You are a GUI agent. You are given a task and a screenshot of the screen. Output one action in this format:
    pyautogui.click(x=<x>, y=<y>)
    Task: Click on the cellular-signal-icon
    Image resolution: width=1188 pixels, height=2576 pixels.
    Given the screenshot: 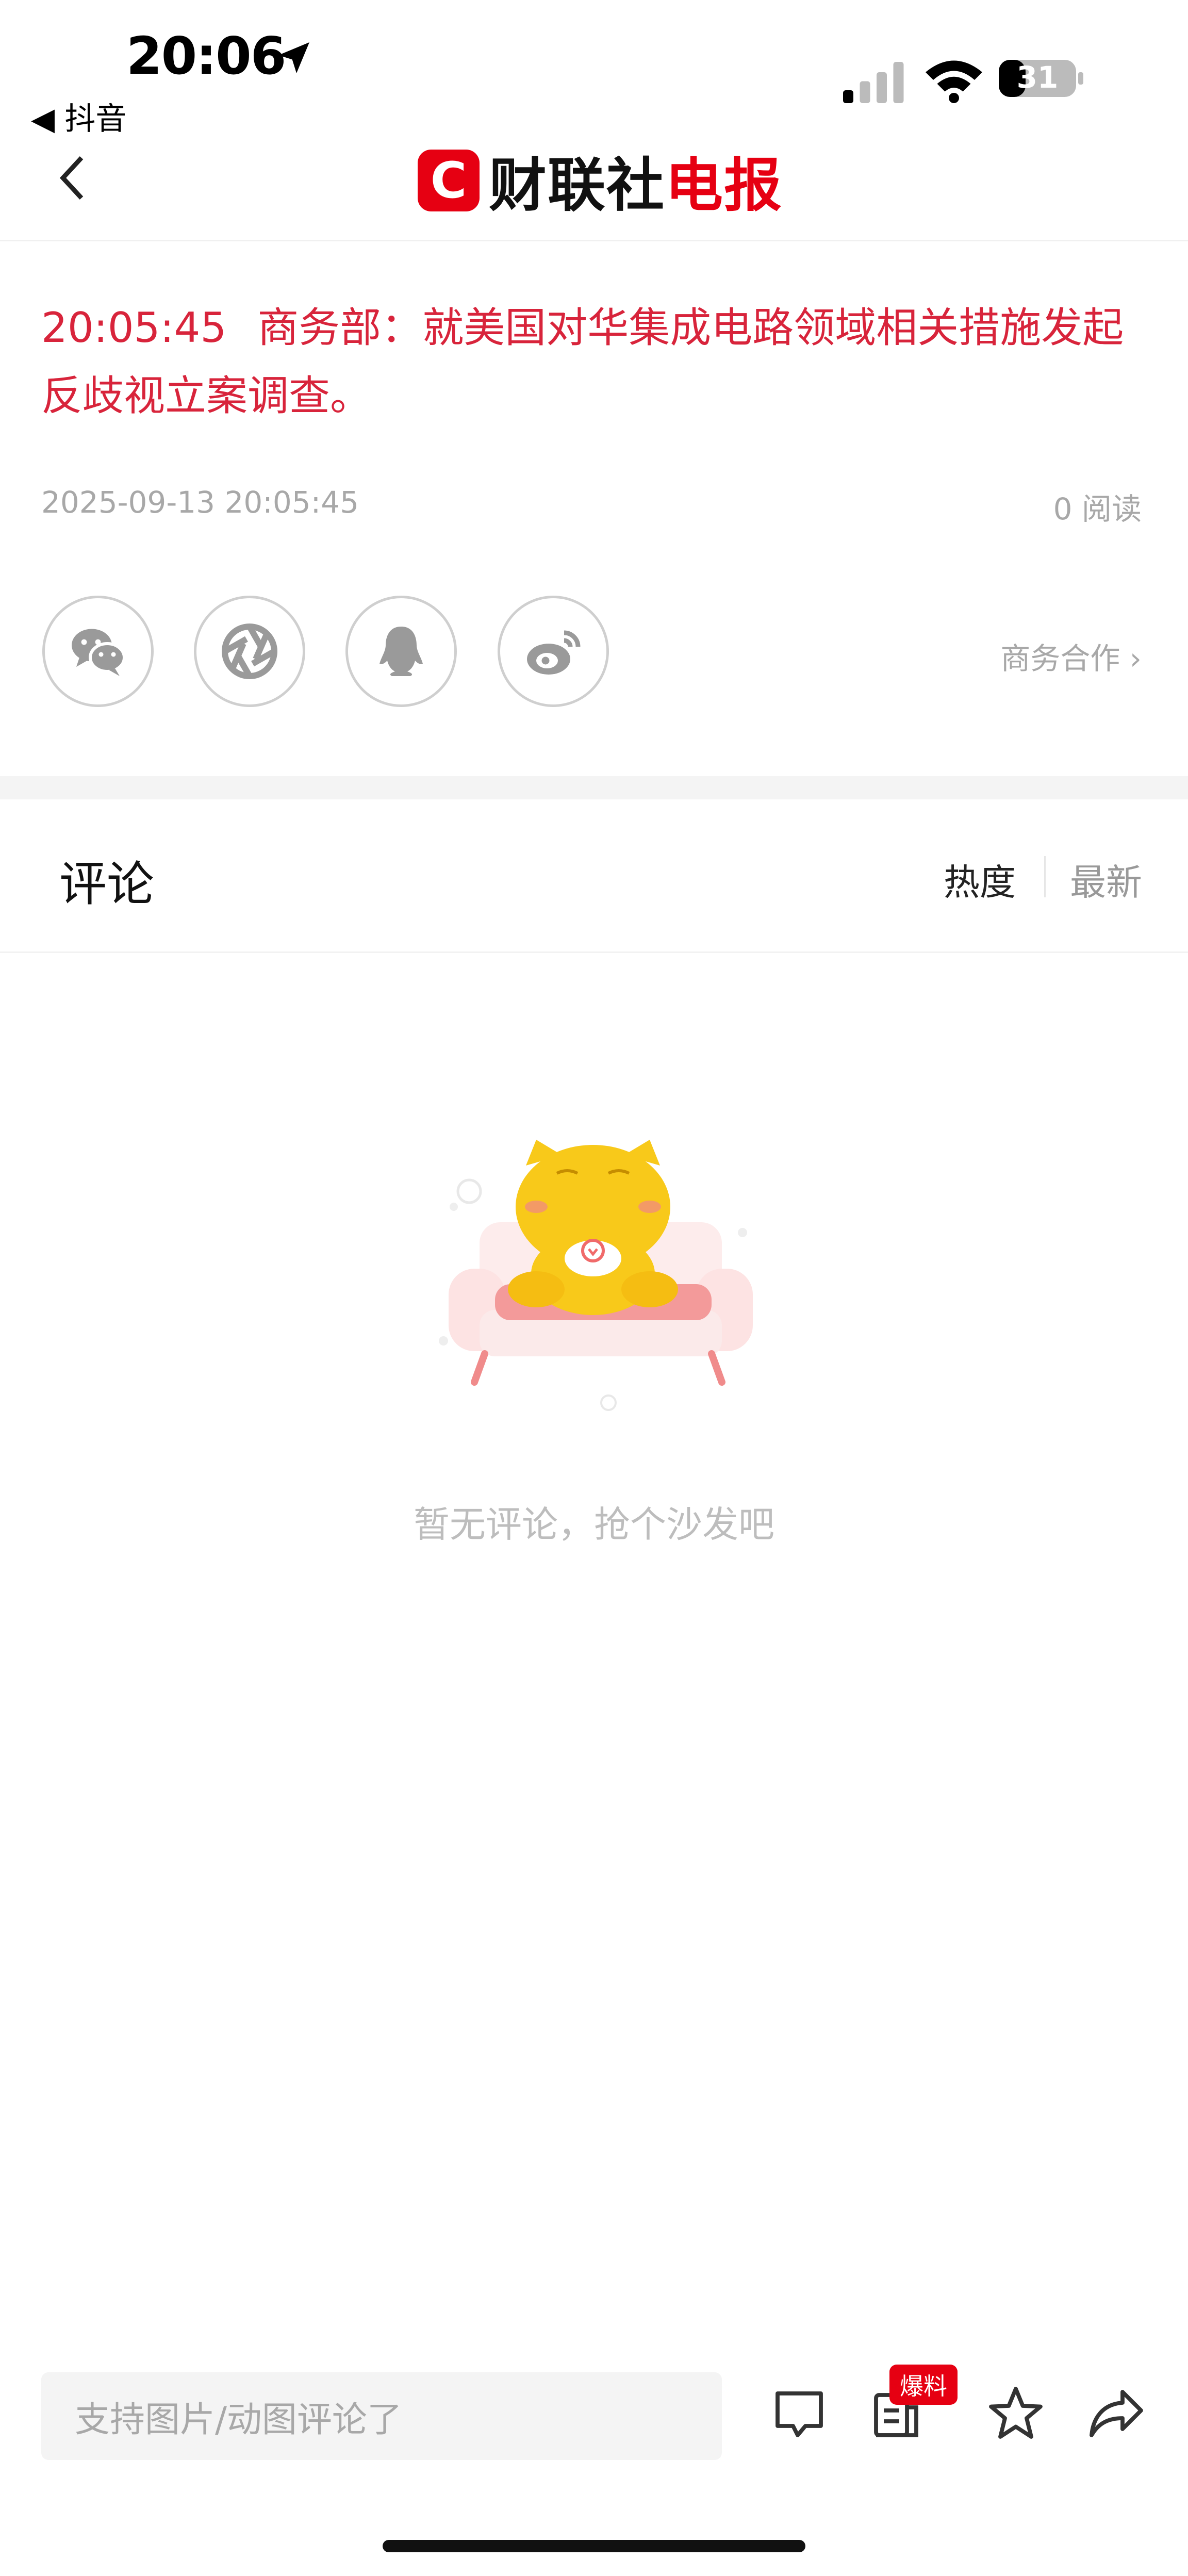 What is the action you would take?
    pyautogui.click(x=873, y=82)
    